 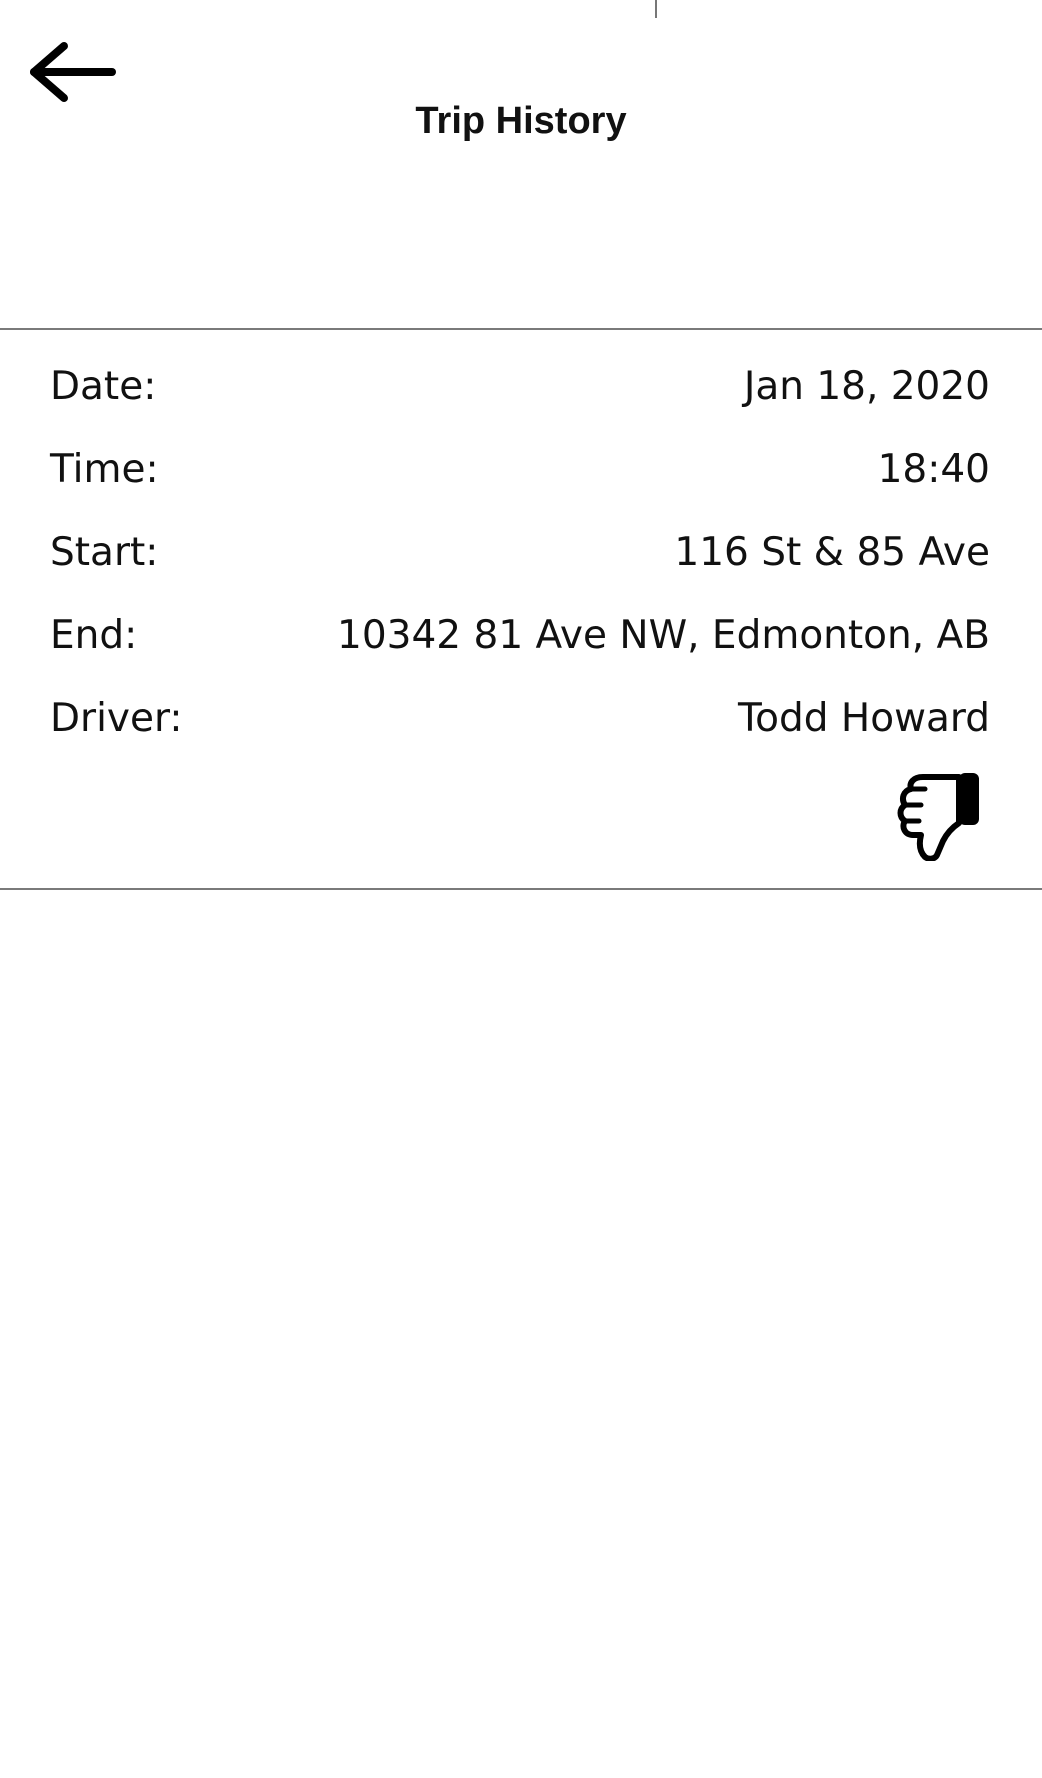 I want to click on time-label: Time:, so click(x=104, y=469).